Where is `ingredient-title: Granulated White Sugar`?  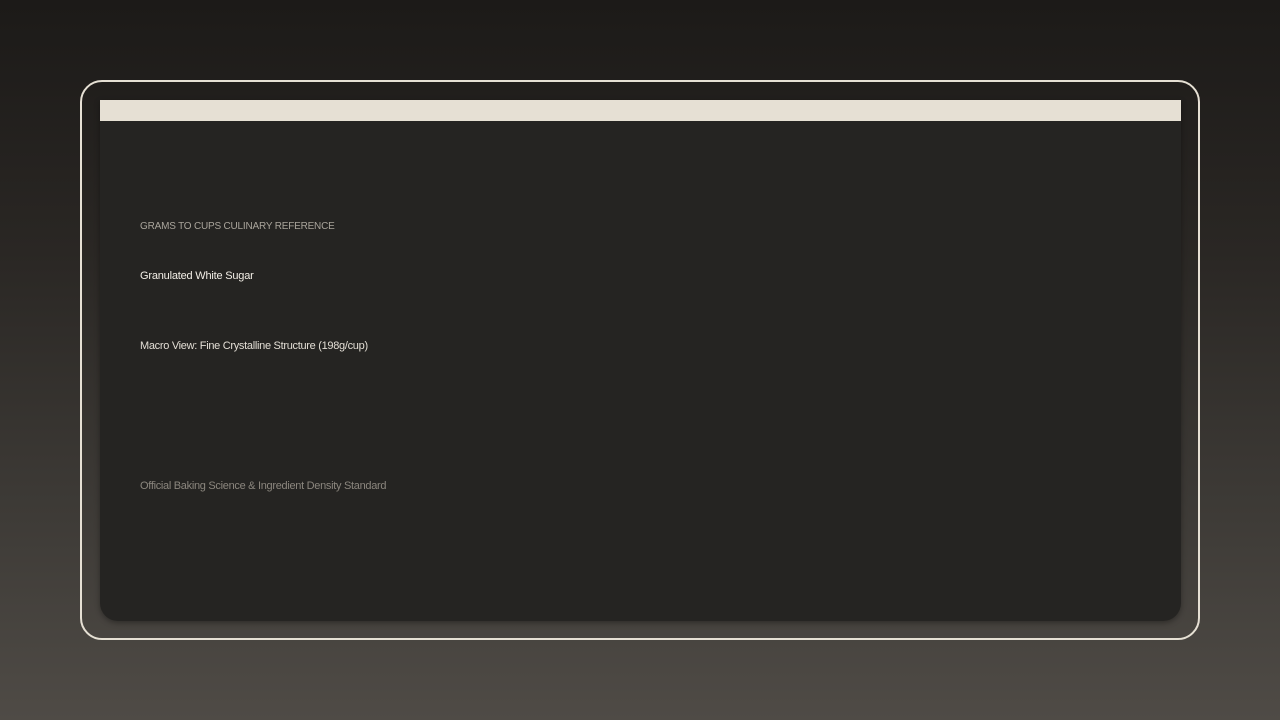 ingredient-title: Granulated White Sugar is located at coordinates (197, 276).